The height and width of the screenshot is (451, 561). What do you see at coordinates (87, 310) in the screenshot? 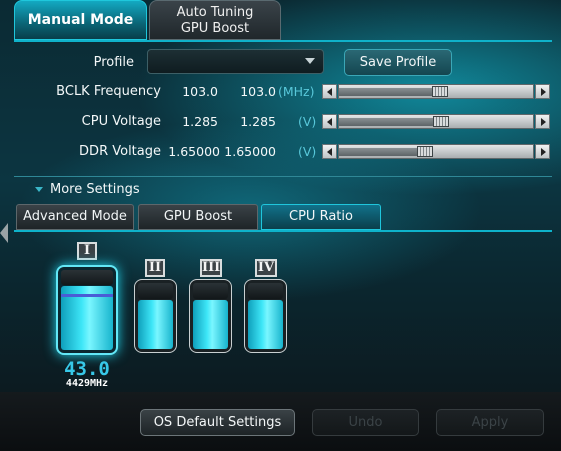
I see `core-1-bar` at bounding box center [87, 310].